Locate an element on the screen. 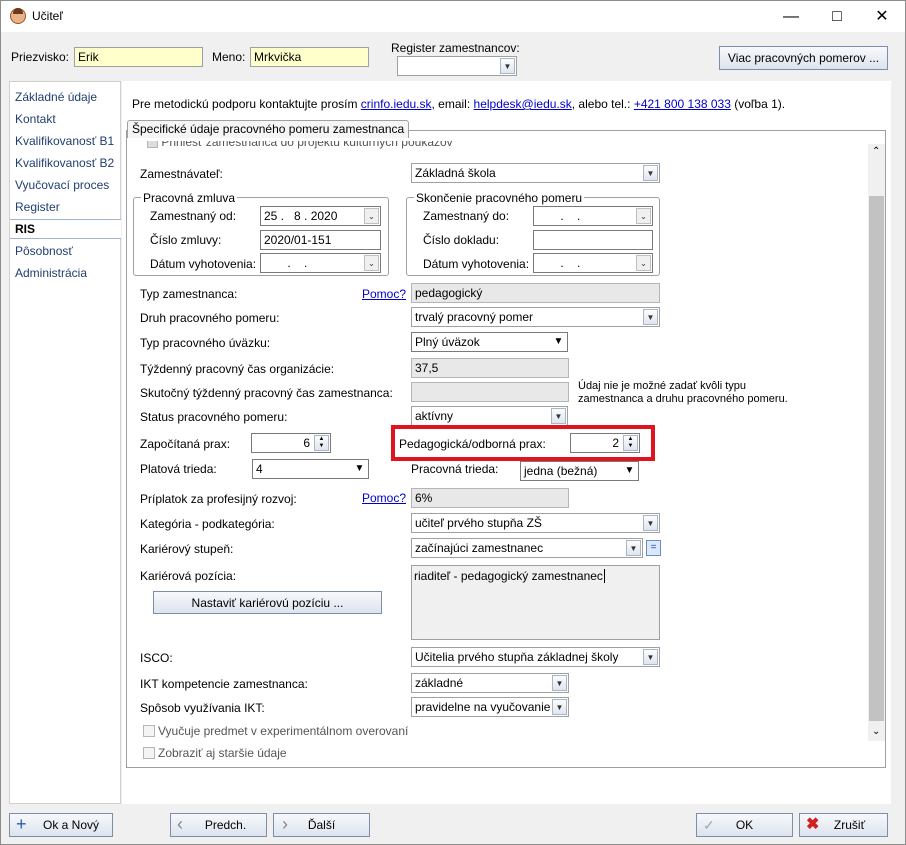 The height and width of the screenshot is (845, 906). category-dropdown: učiteľ prvého stupňa ZŠ ▼ is located at coordinates (535, 523).